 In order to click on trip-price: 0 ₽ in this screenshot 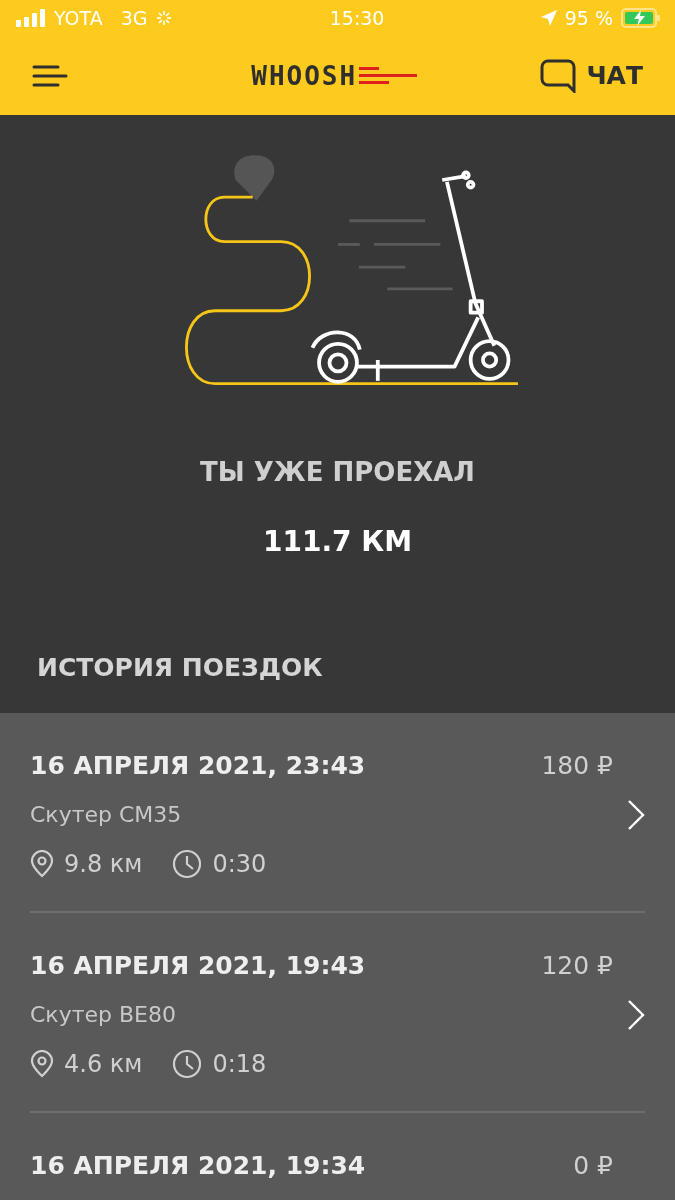, I will do `click(593, 1165)`.